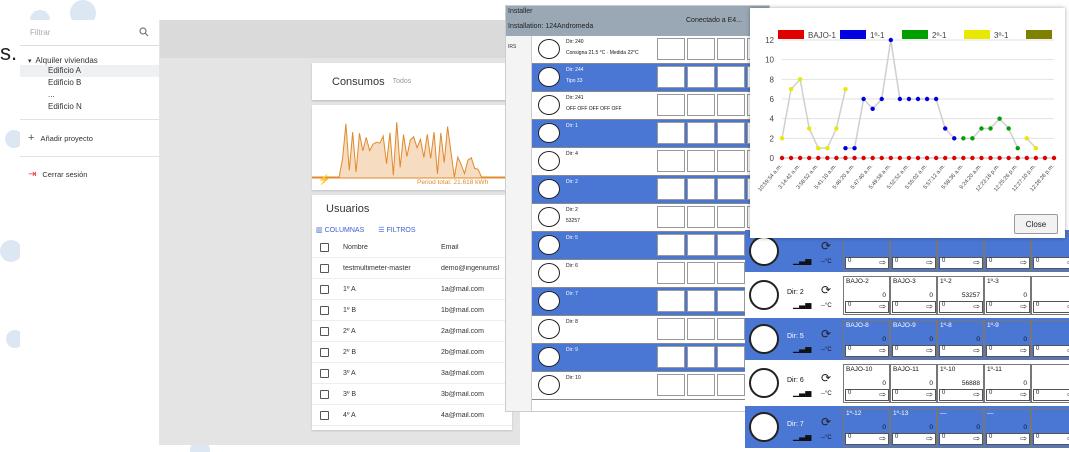  What do you see at coordinates (30, 61) in the screenshot?
I see `chevron-down-icon: ▾` at bounding box center [30, 61].